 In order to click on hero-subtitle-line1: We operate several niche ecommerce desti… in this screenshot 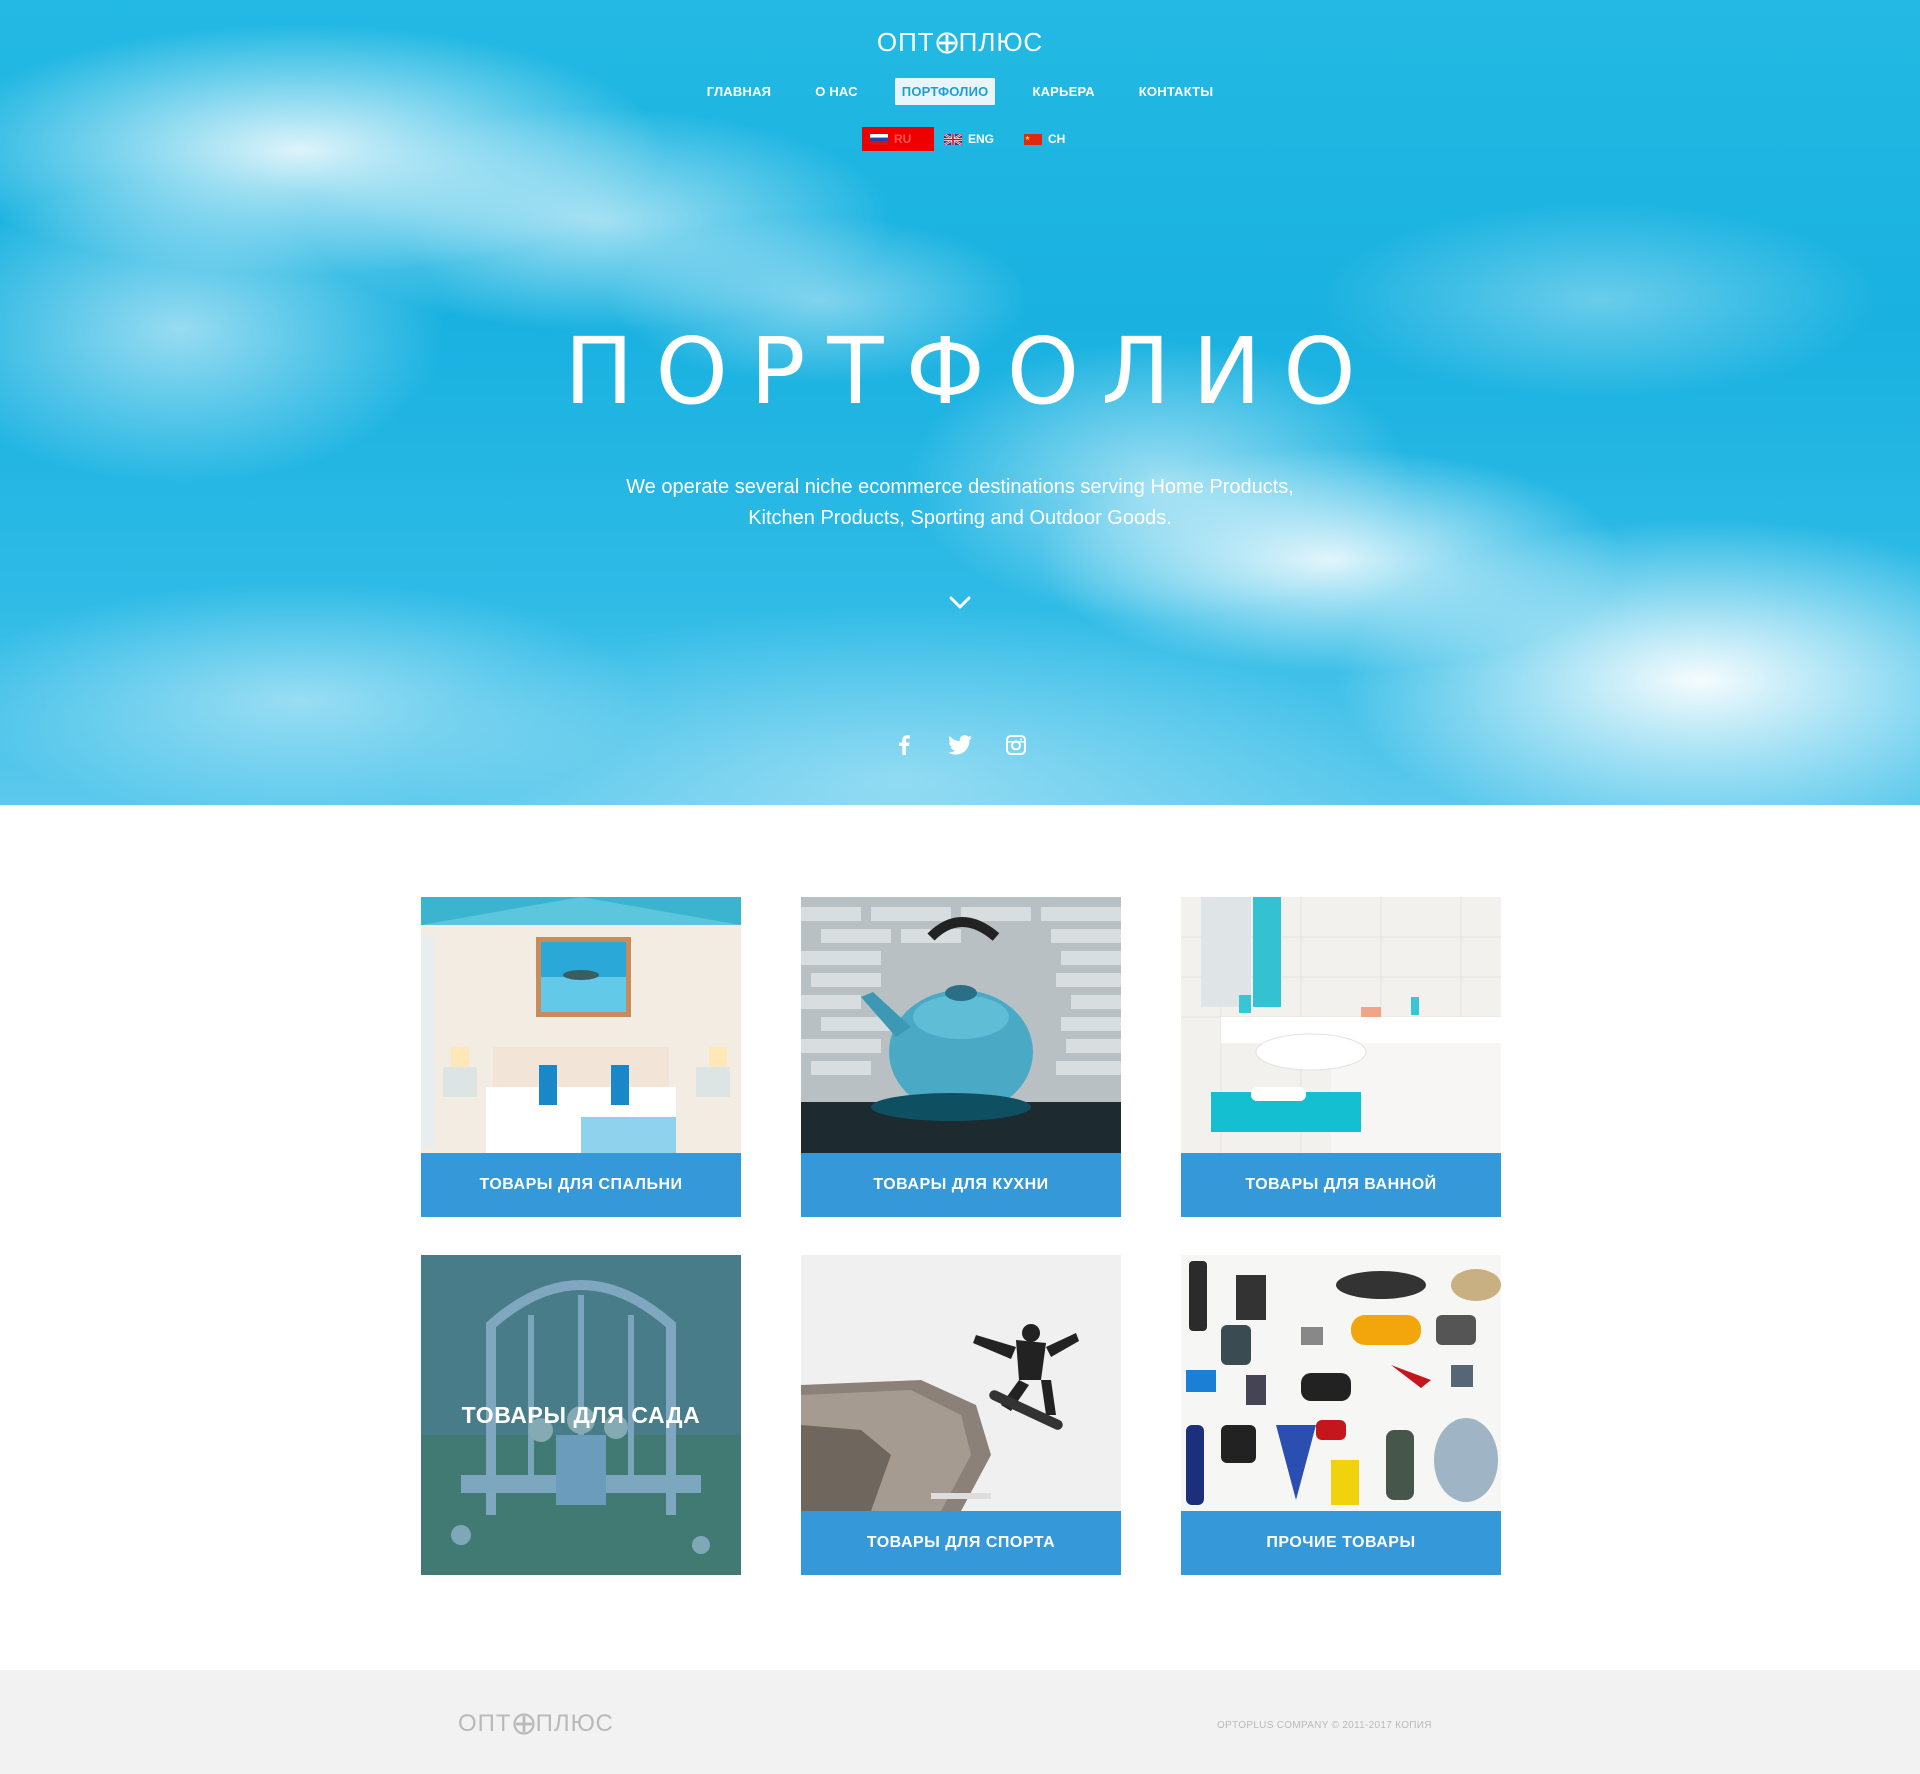, I will do `click(960, 487)`.